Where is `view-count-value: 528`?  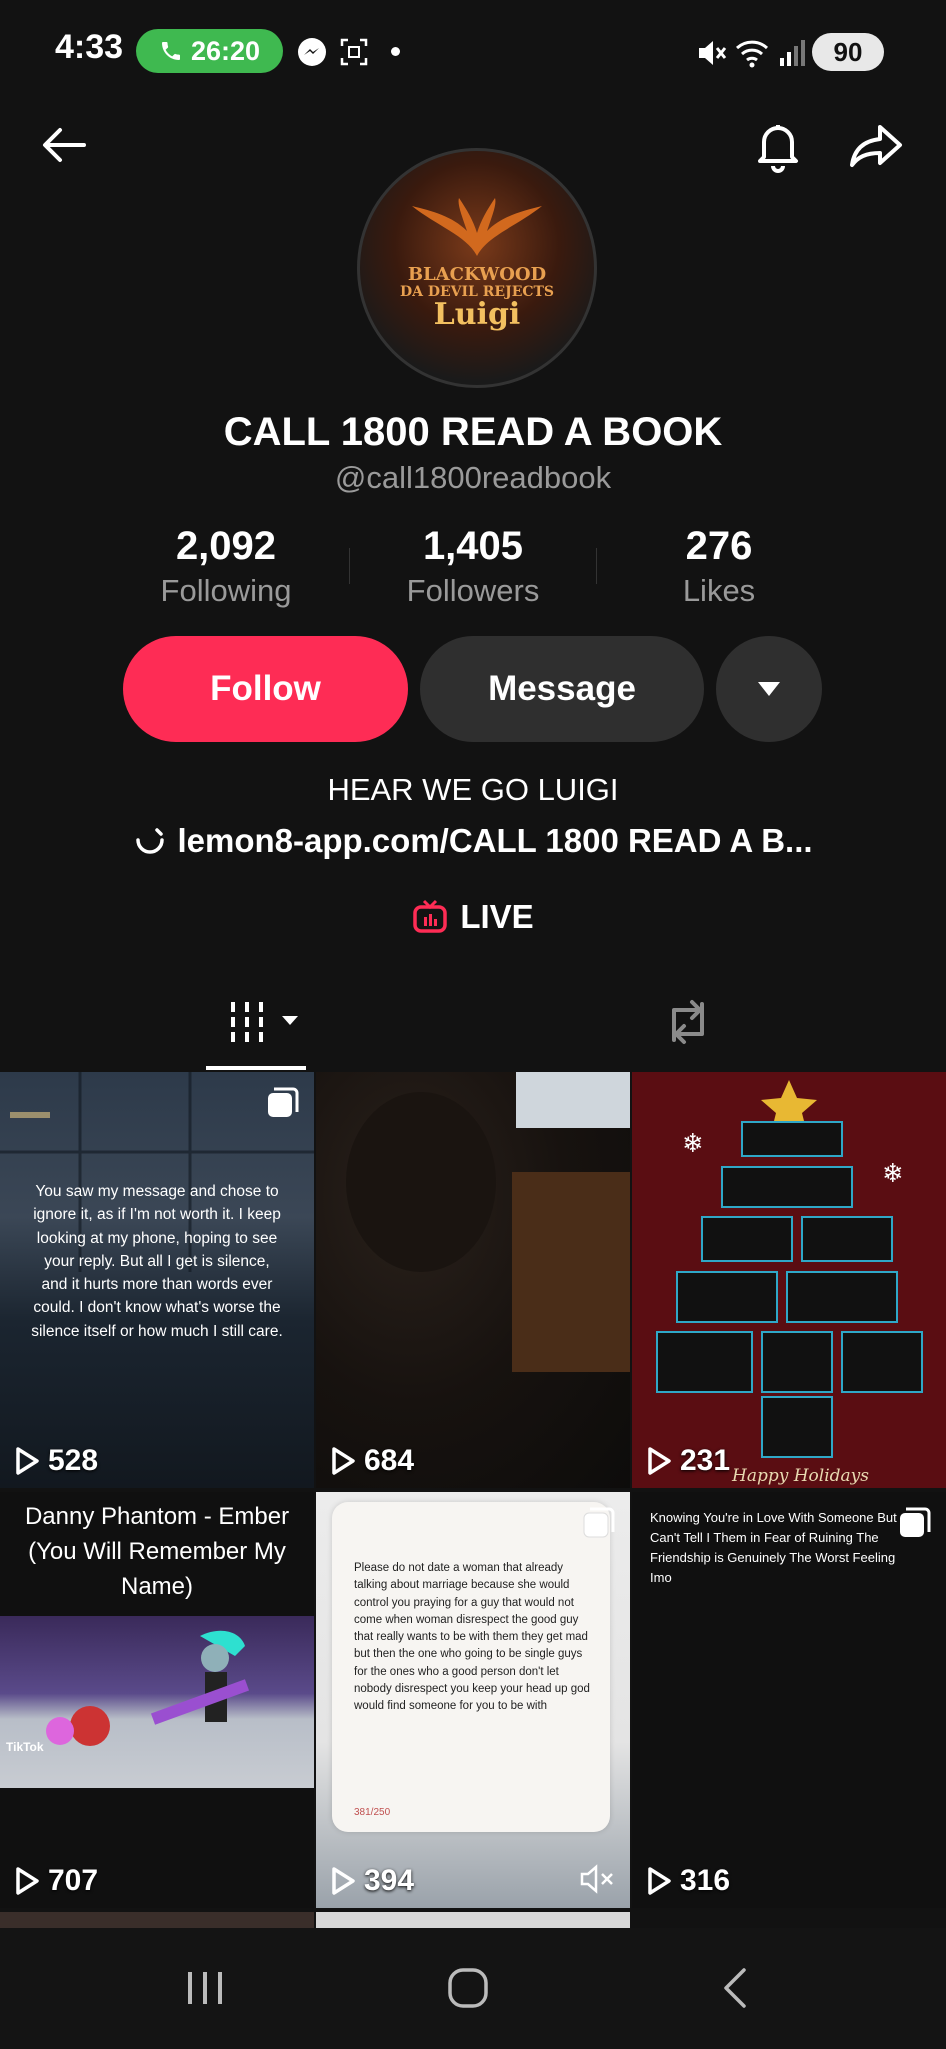 view-count-value: 528 is located at coordinates (73, 1460).